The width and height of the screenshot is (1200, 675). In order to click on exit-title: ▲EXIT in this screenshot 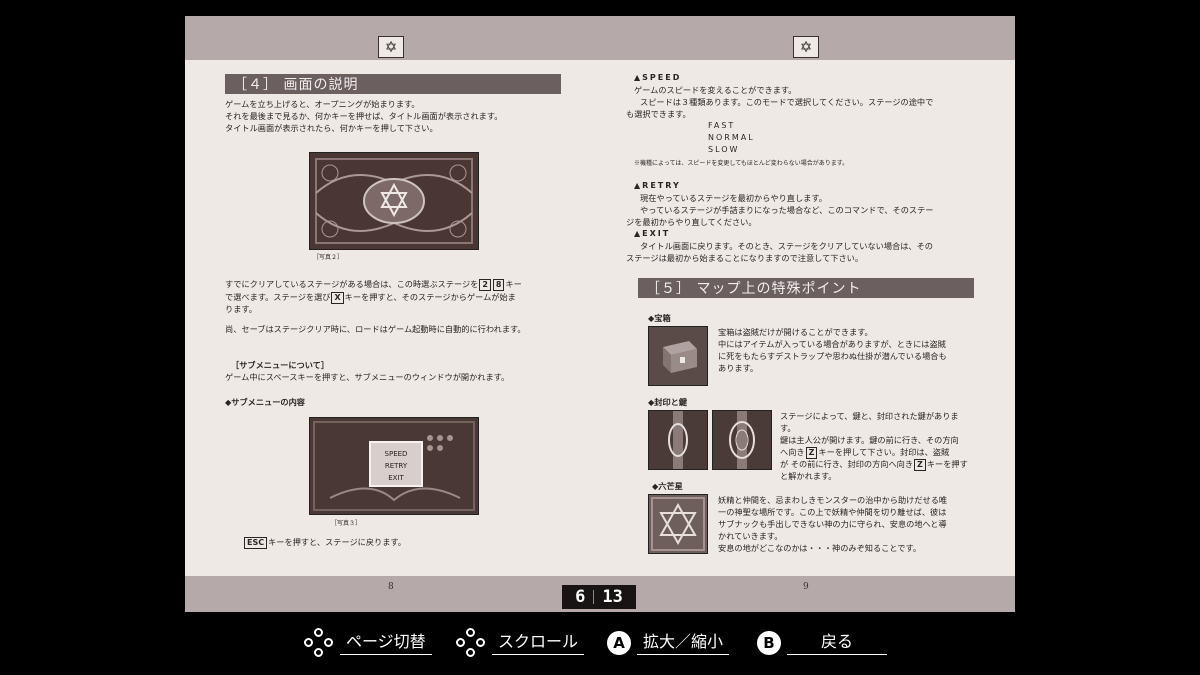, I will do `click(652, 233)`.